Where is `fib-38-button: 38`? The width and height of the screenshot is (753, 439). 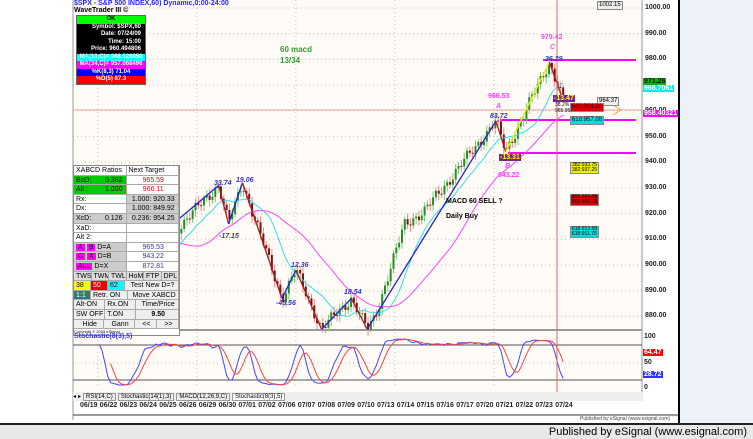 fib-38-button: 38 is located at coordinates (82, 285).